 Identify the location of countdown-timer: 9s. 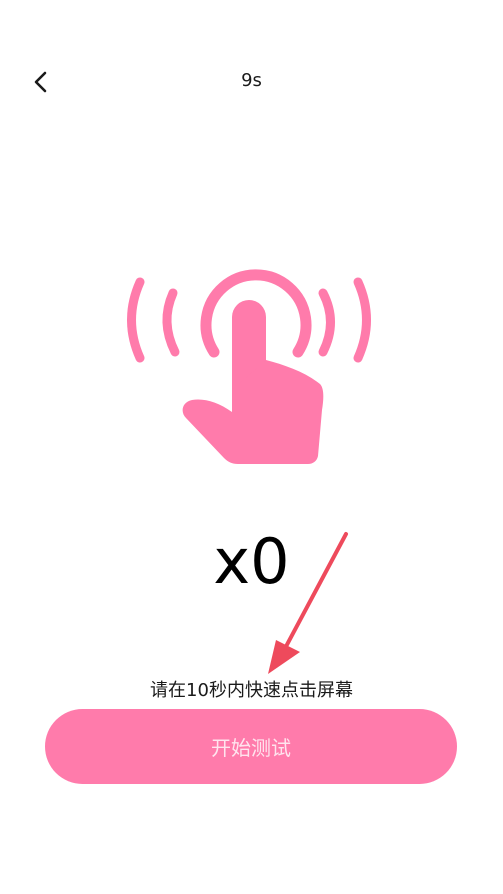
(251, 80).